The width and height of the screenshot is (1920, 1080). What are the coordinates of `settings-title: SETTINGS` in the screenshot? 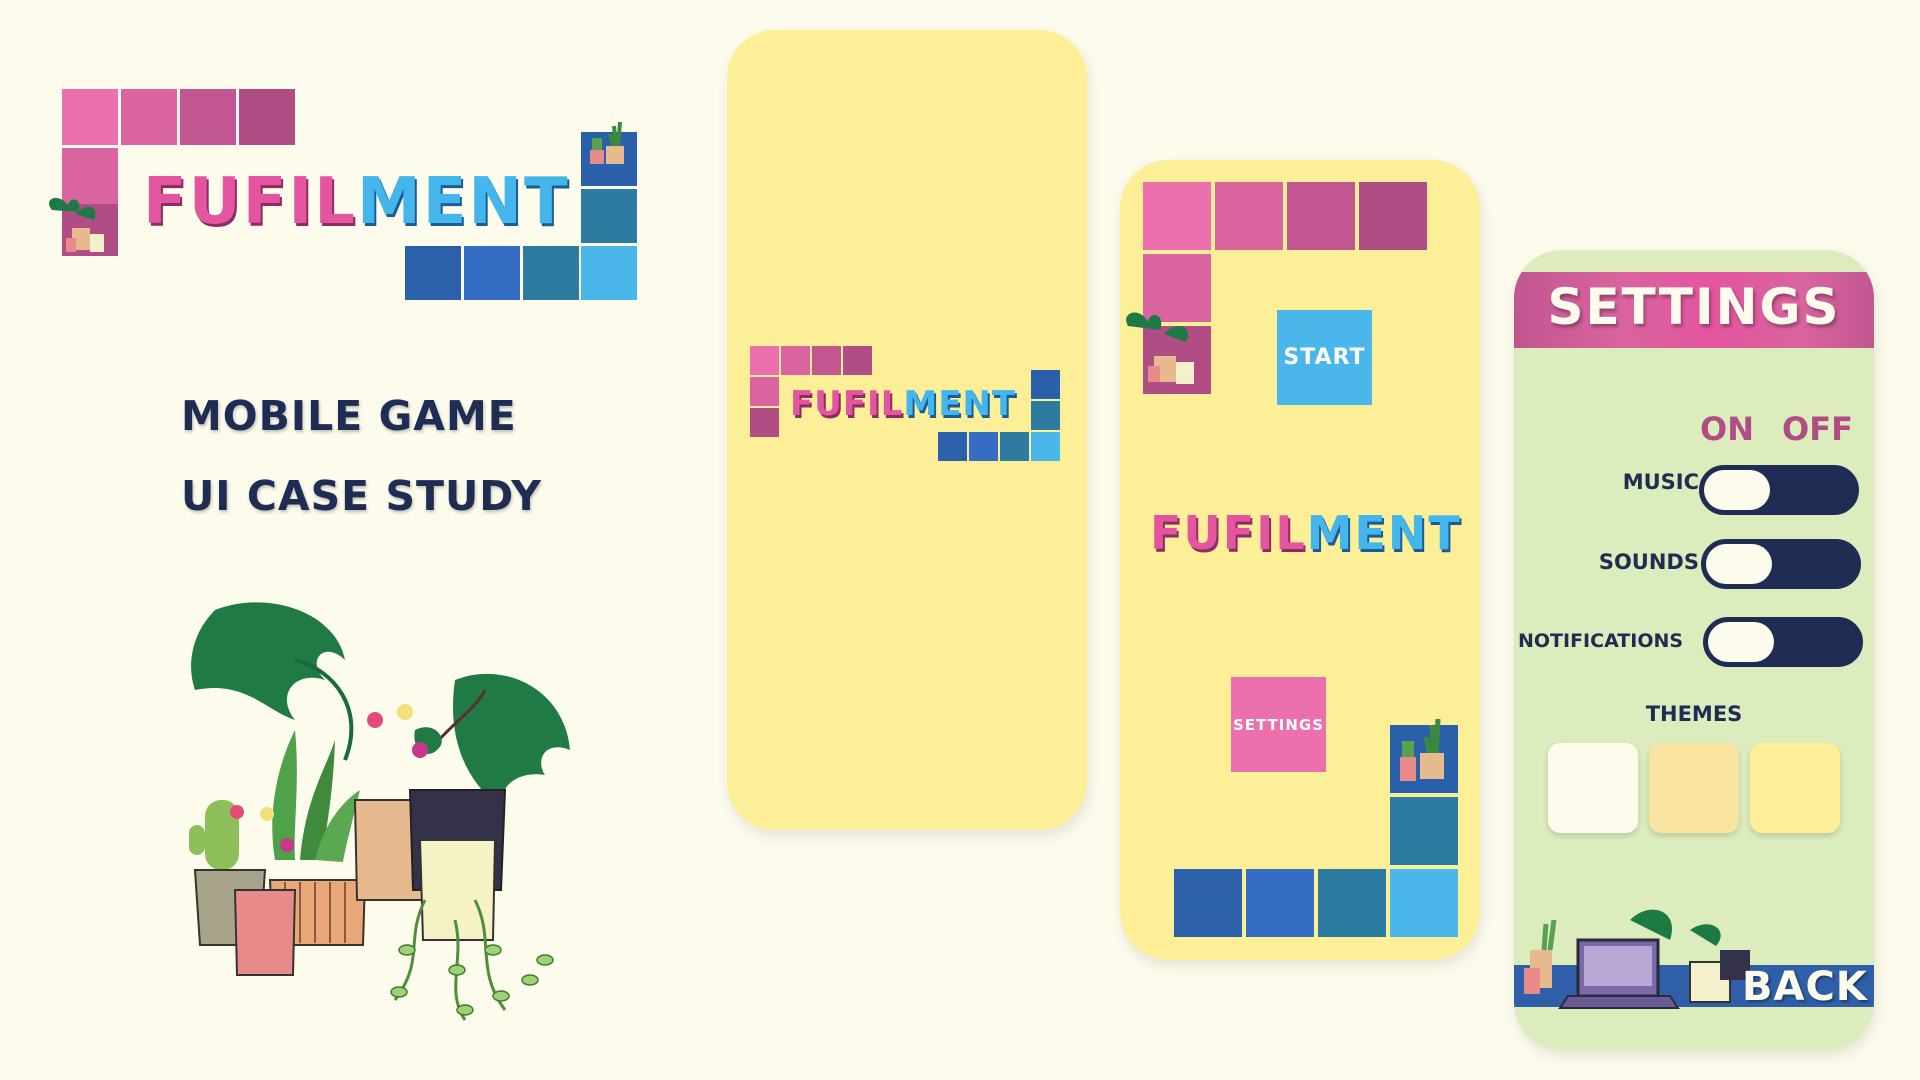 It's located at (1694, 307).